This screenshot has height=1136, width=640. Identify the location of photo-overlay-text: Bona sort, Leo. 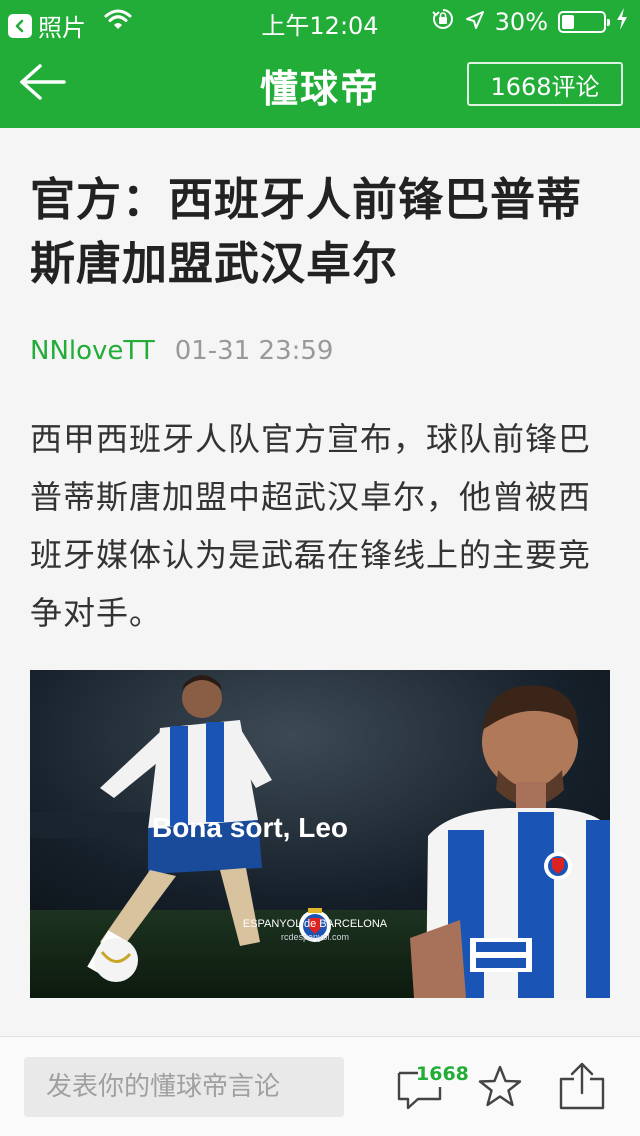
(249, 827).